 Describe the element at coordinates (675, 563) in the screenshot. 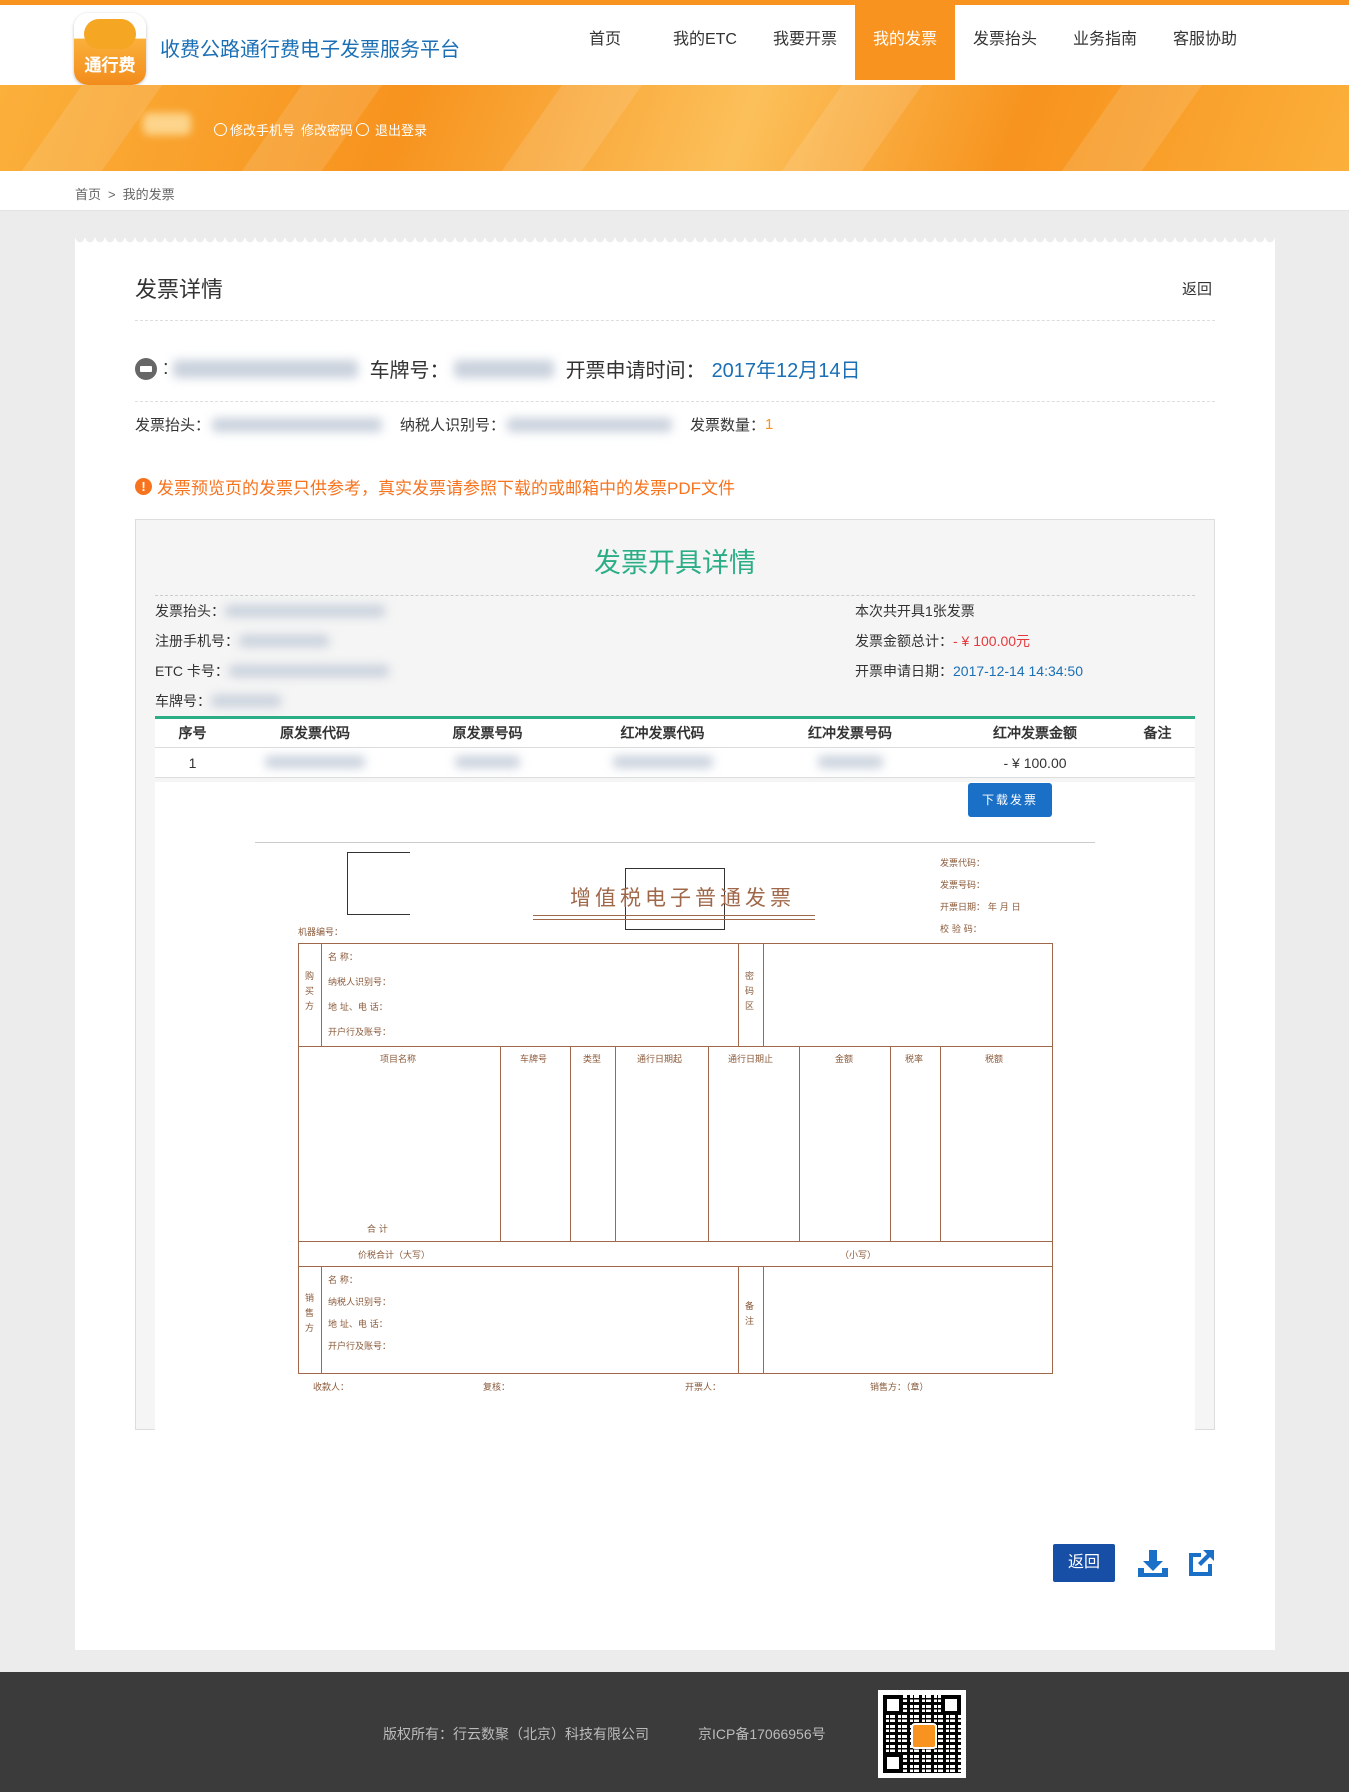

I see `panel-title: 发票开具详情` at that location.